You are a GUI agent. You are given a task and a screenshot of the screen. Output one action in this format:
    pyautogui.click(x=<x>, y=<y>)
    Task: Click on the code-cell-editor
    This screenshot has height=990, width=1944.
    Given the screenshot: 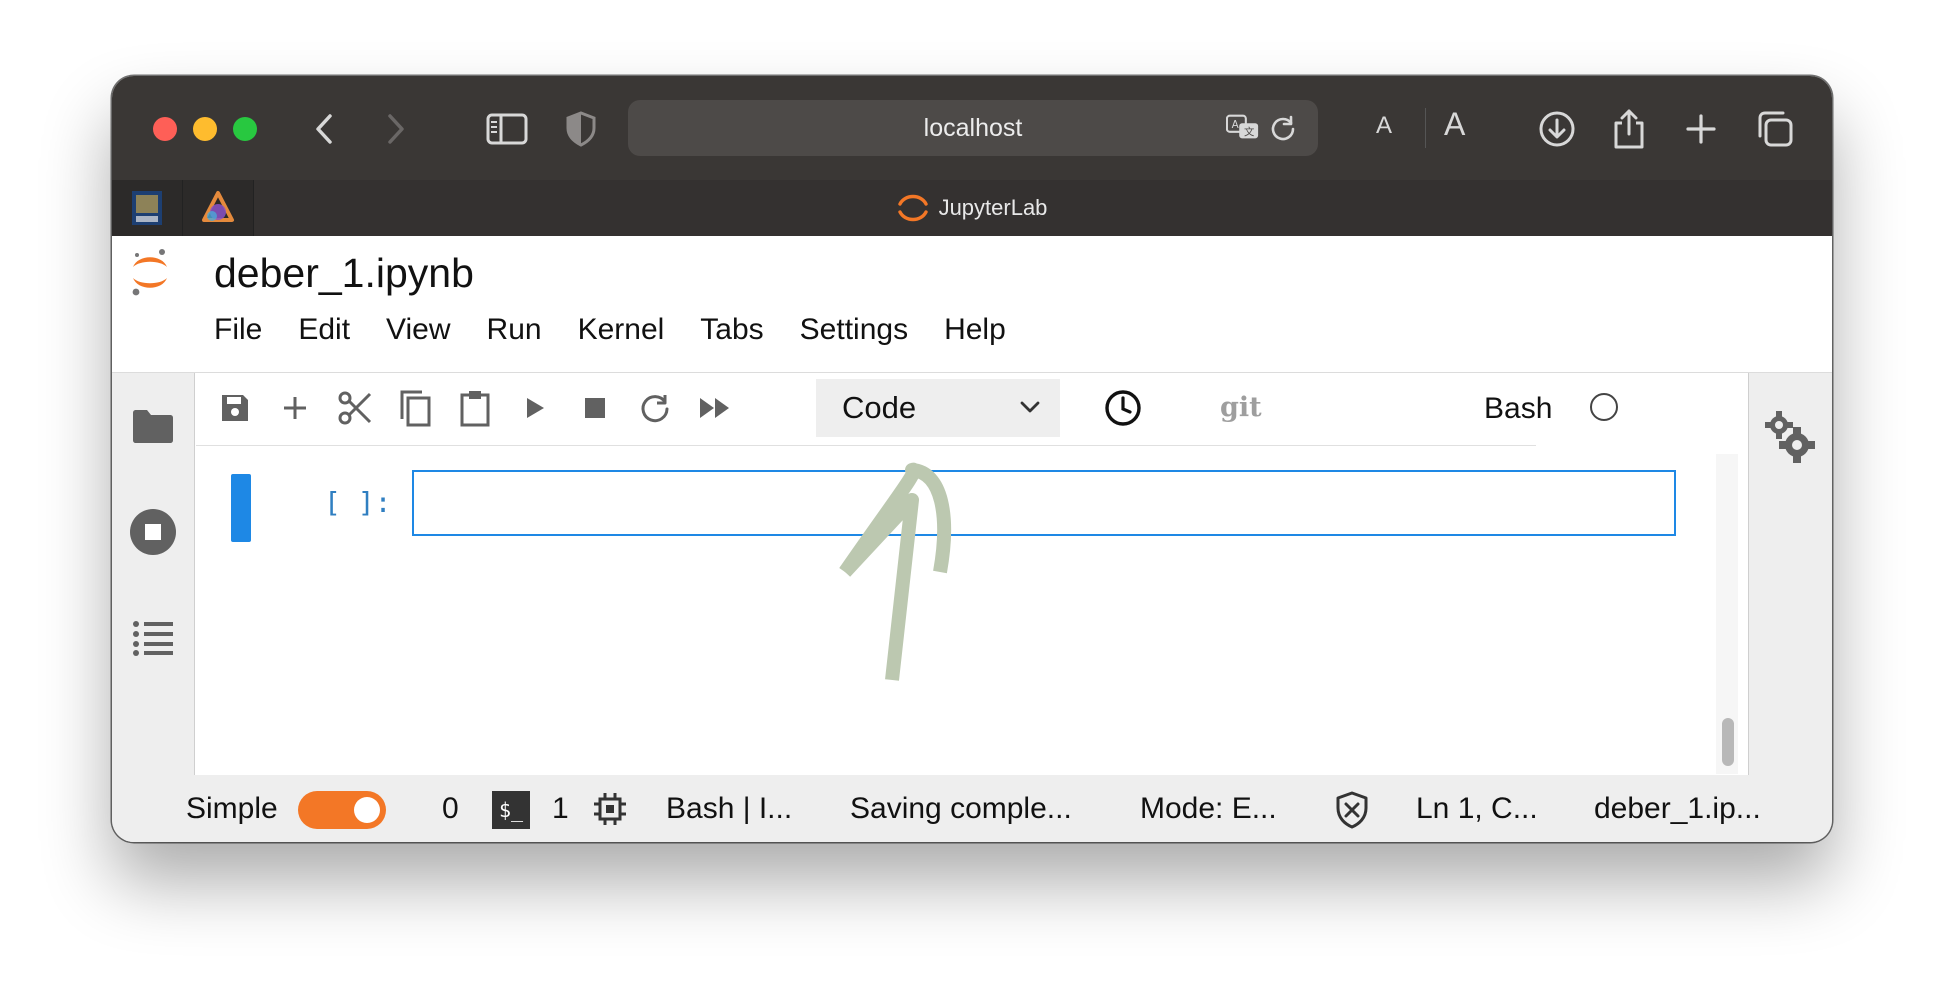 What is the action you would take?
    pyautogui.click(x=1044, y=503)
    